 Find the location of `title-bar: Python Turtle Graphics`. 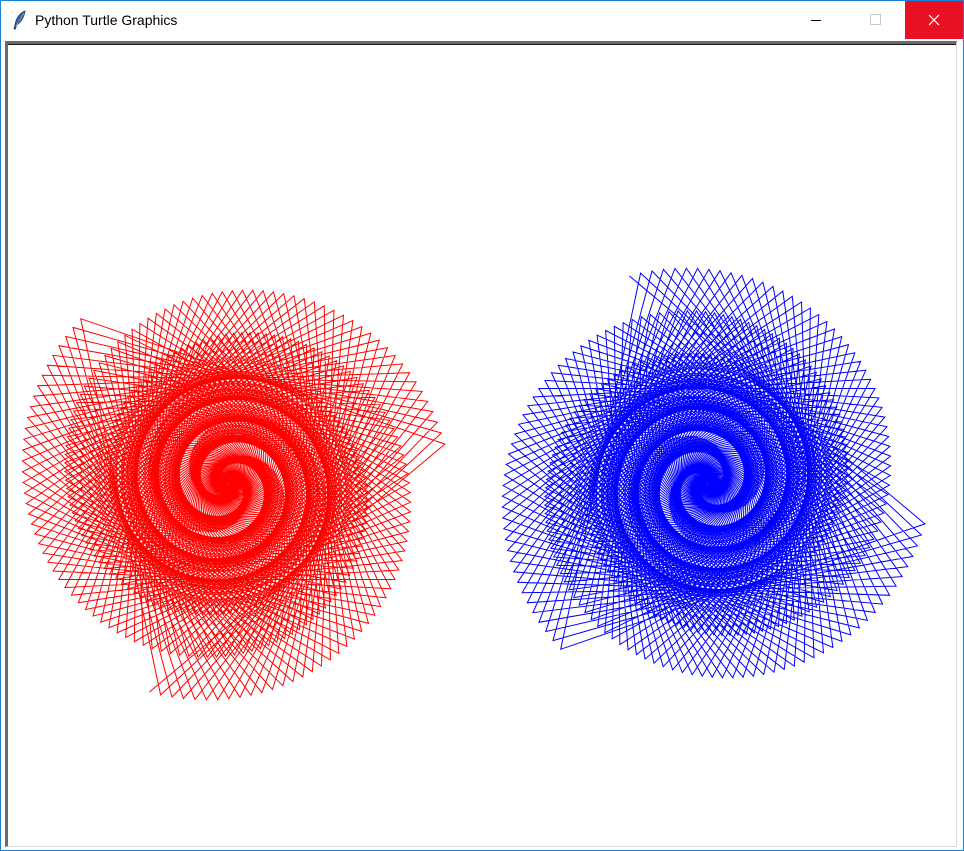

title-bar: Python Turtle Graphics is located at coordinates (482, 20).